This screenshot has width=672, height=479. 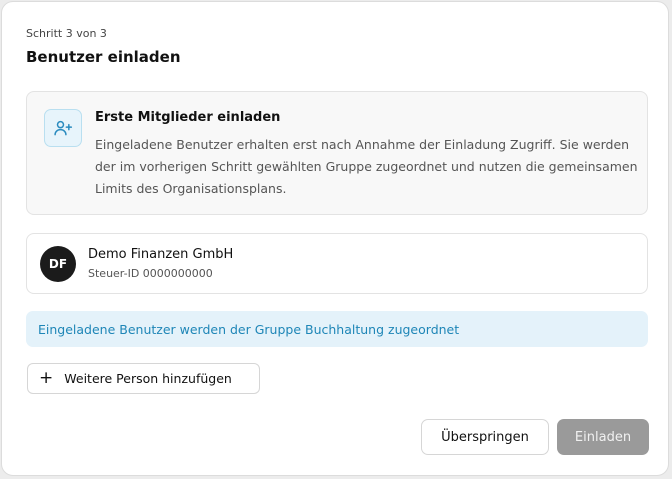 I want to click on add-person-label: Weitere Person hinzufügen, so click(x=148, y=378).